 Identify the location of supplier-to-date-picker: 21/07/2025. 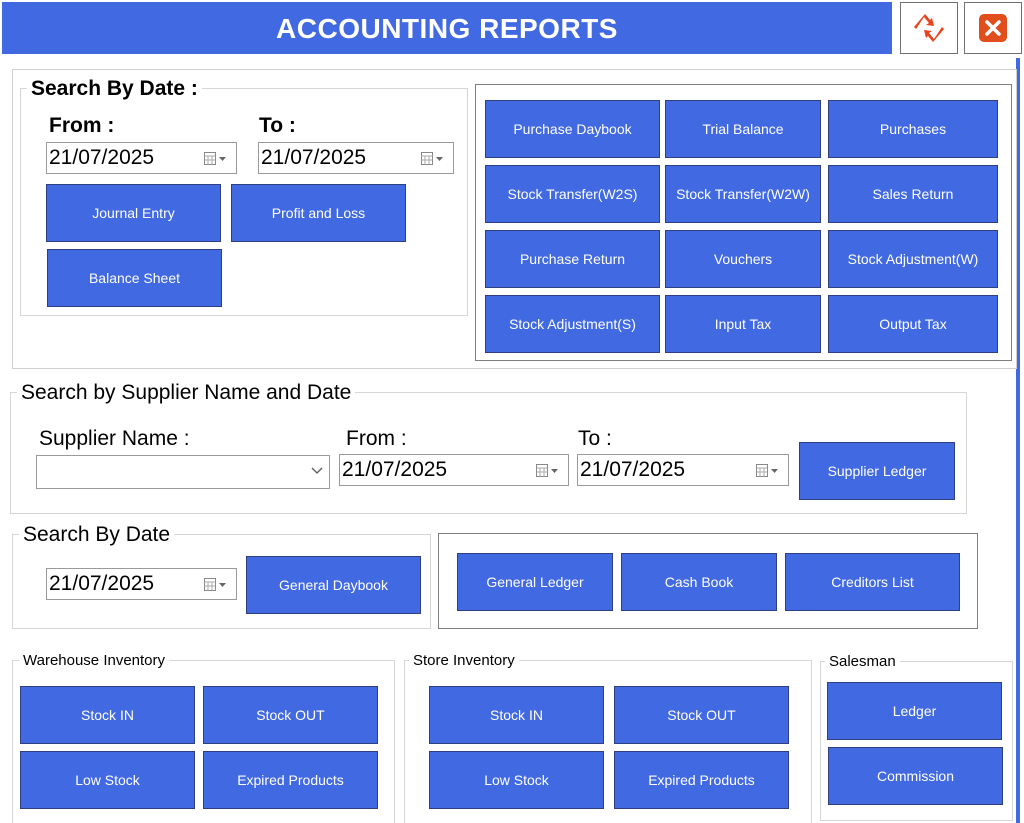
(683, 470).